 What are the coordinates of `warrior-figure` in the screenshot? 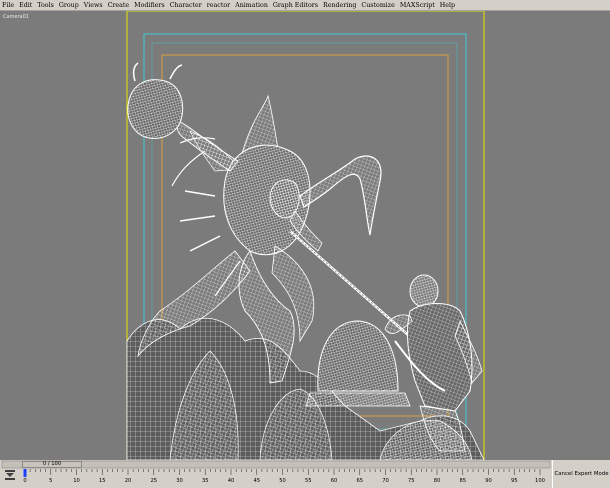 It's located at (433, 363).